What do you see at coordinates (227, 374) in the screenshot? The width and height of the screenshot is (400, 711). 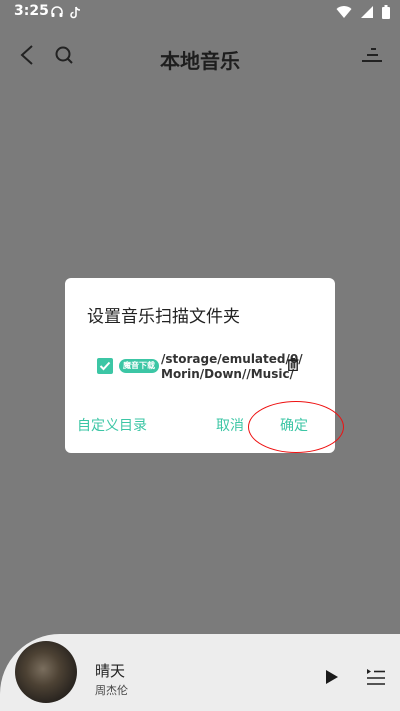 I see `folder-path-line2: Morin/Down//Music/` at bounding box center [227, 374].